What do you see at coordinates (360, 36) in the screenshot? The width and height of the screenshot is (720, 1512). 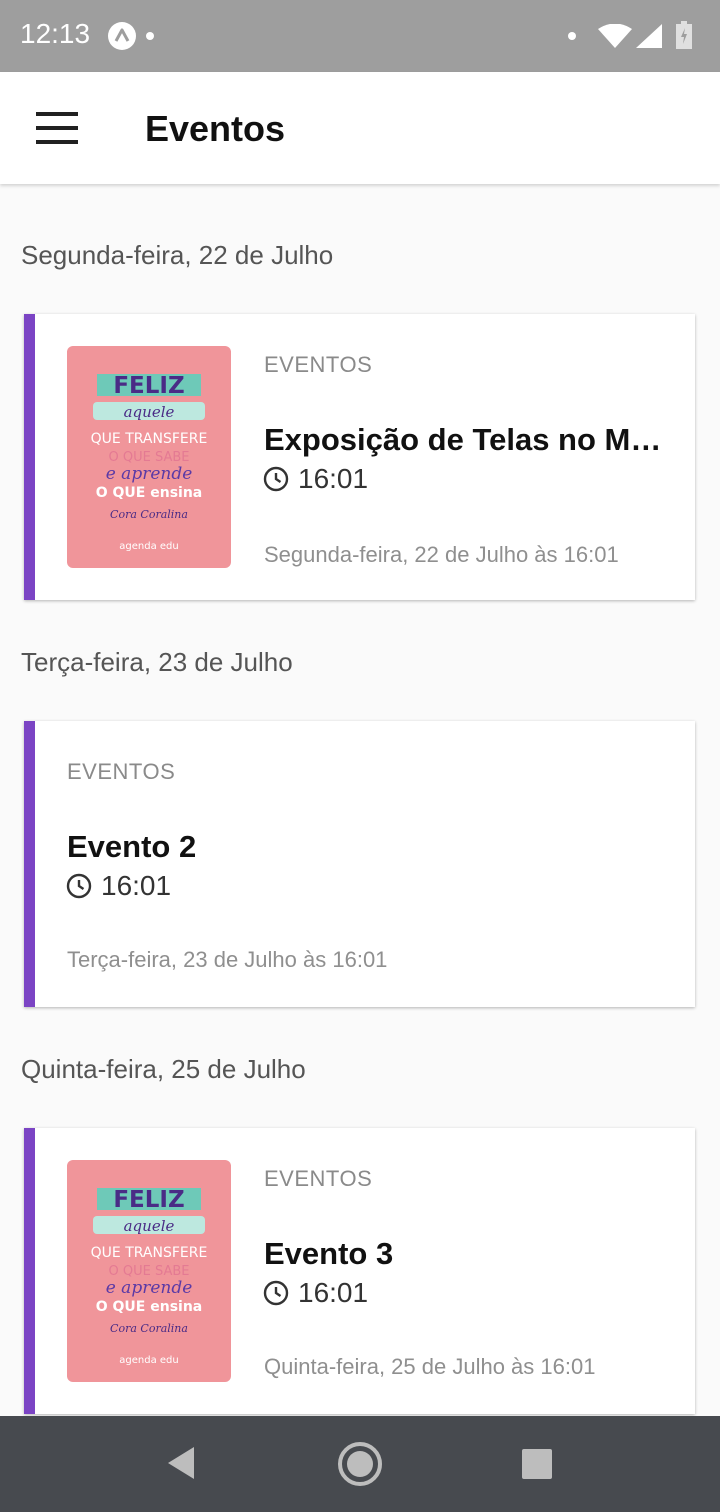 I see `status-bar: 12:13` at bounding box center [360, 36].